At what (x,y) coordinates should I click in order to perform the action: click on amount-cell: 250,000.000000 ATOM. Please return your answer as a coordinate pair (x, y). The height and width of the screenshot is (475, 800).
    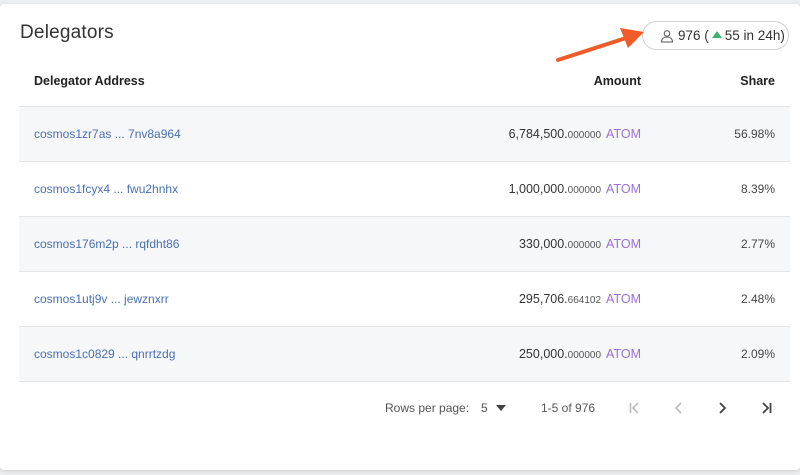
    Looking at the image, I should click on (505, 354).